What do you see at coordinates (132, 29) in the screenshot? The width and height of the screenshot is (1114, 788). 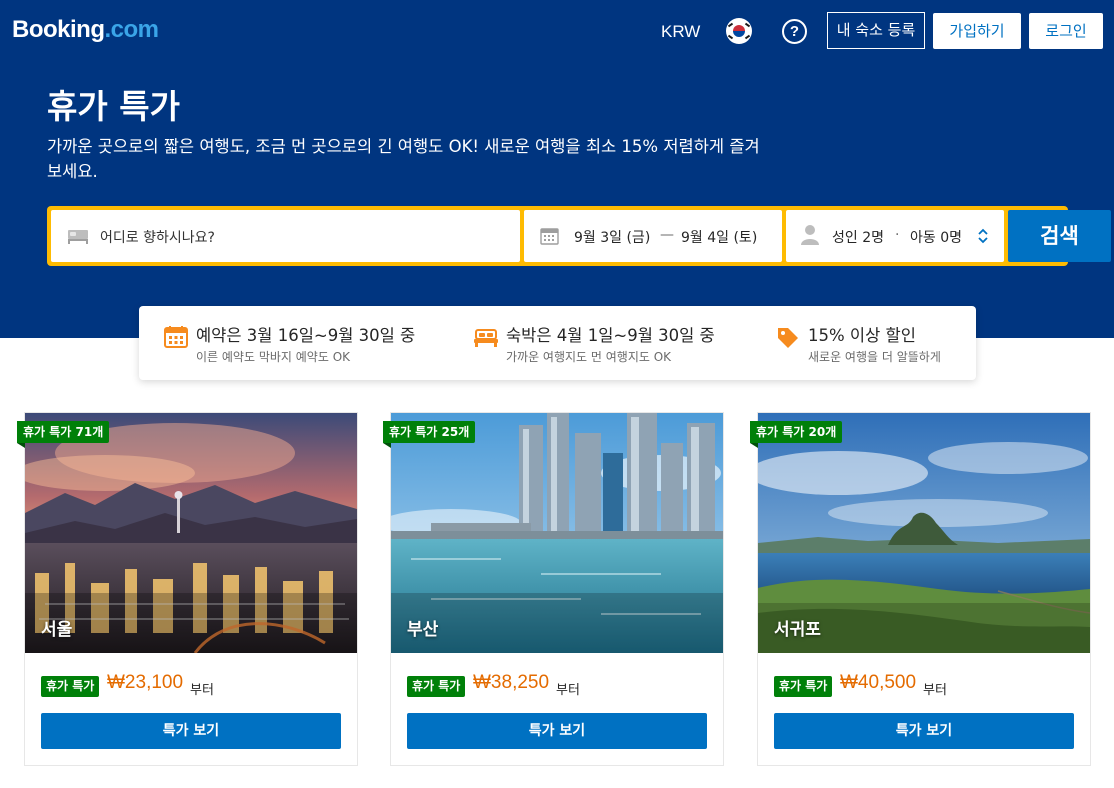 I see `logo-suffix-text: .com` at bounding box center [132, 29].